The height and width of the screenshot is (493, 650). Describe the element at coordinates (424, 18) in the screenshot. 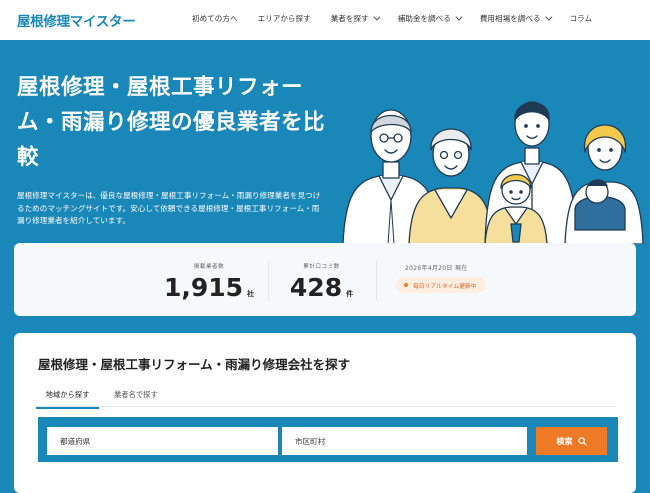

I see `nav-item-label: 補助金を調べる` at that location.